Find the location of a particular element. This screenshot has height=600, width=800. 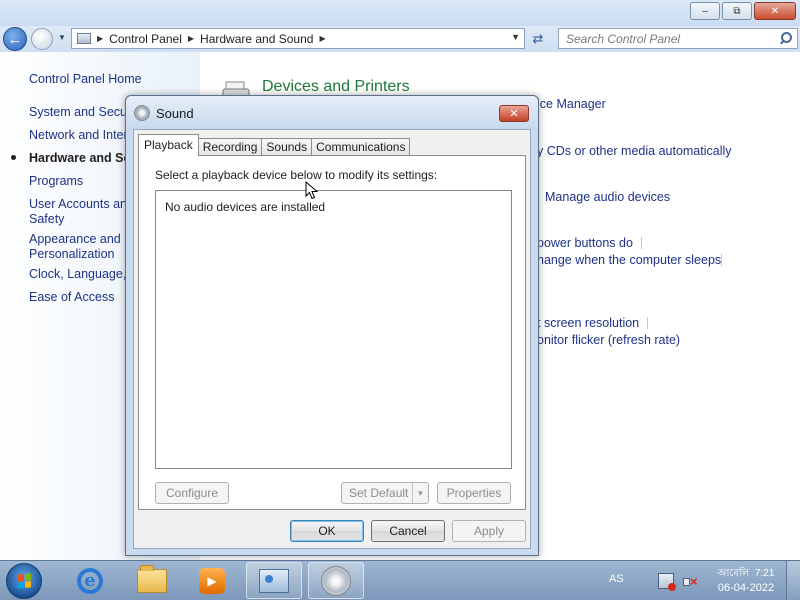

sidebar-item-hardware-and-sound: Hardware and So is located at coordinates (80, 158).